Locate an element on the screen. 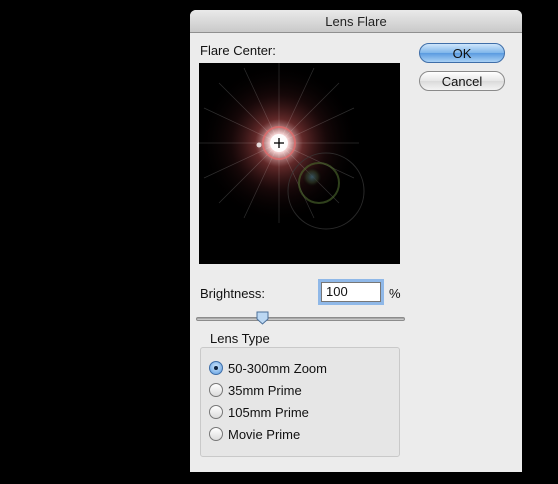 The image size is (558, 484). lens-option-35mm-prime: 35mm Prime is located at coordinates (255, 390).